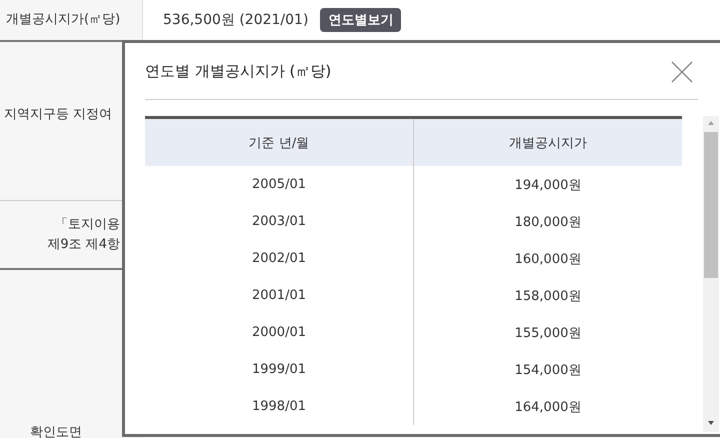  Describe the element at coordinates (711, 274) in the screenshot. I see `scrollbar` at that location.